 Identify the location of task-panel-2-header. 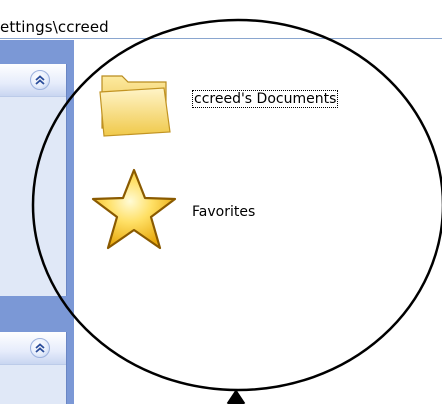
(33, 348).